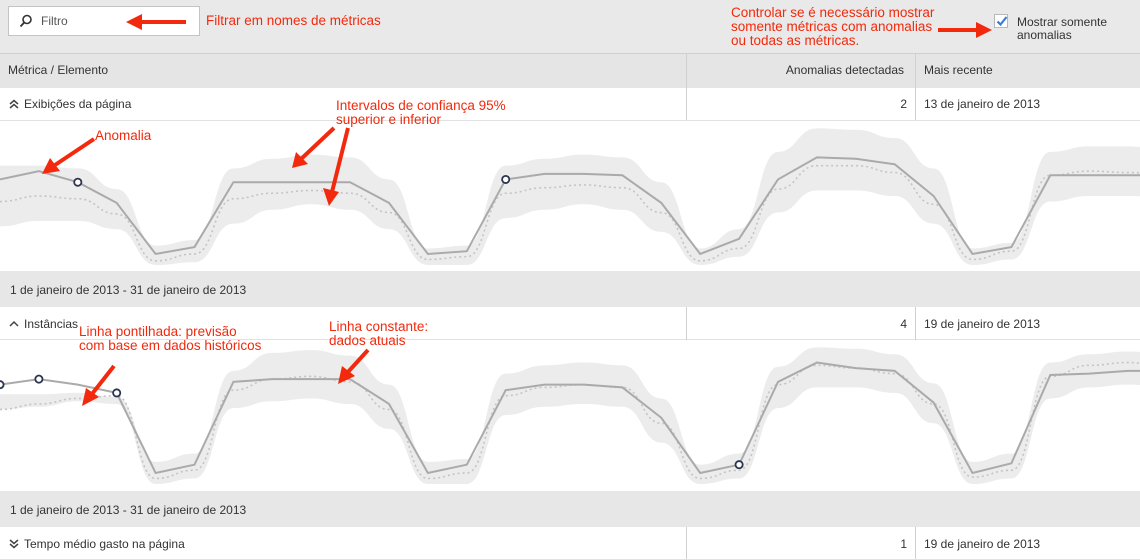  Describe the element at coordinates (14, 544) in the screenshot. I see `expand-chevron-icon` at that location.